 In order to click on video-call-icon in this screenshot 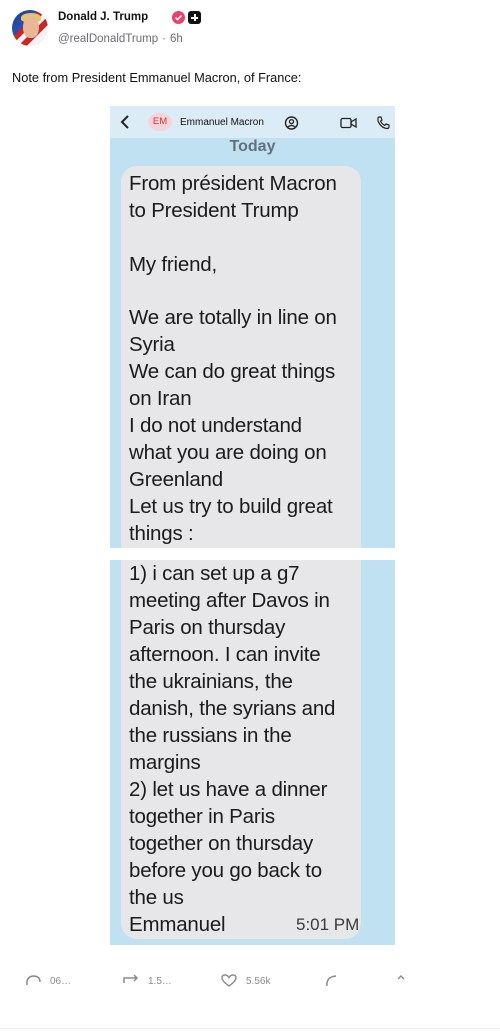, I will do `click(348, 123)`.